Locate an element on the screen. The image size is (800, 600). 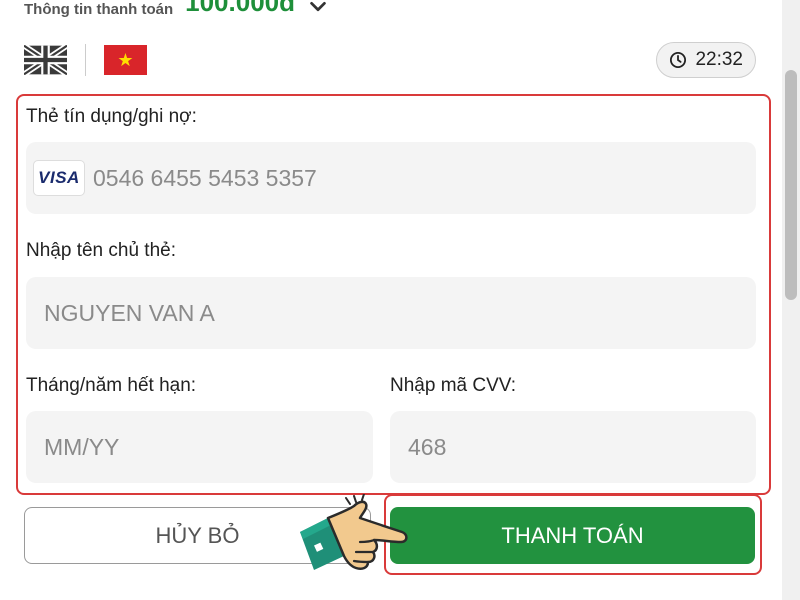
visa-icon: VISA is located at coordinates (59, 178).